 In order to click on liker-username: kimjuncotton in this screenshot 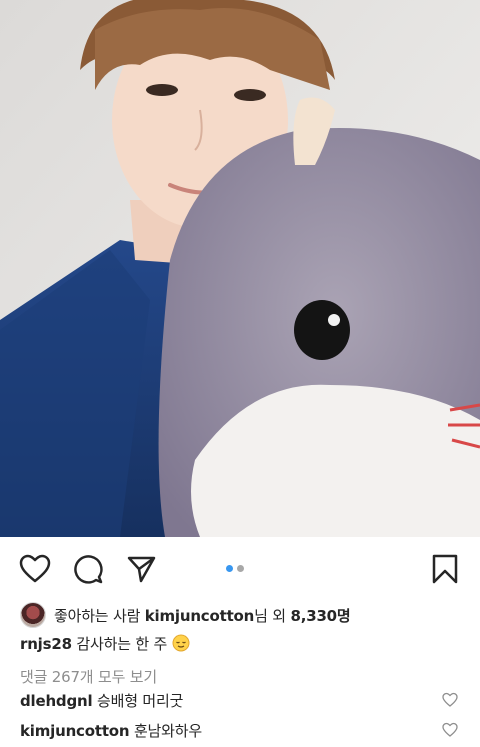, I will do `click(200, 616)`.